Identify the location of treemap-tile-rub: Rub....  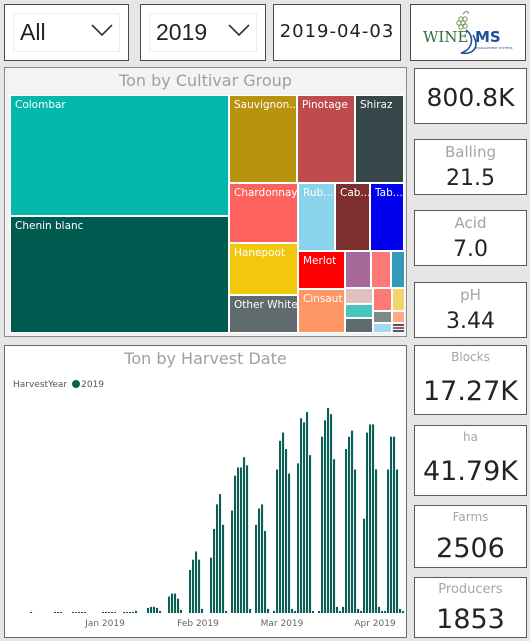
(316, 217).